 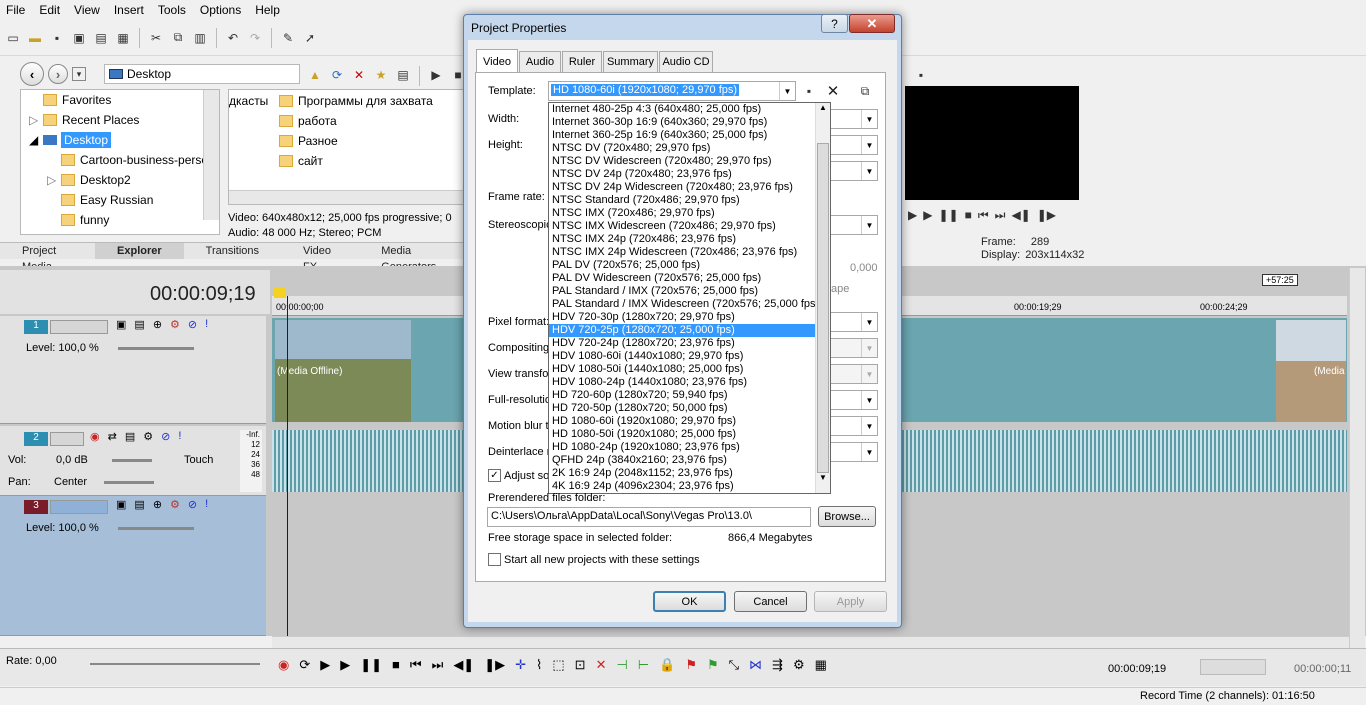 I want to click on go-to-start-icon: ⏮, so click(x=983, y=215).